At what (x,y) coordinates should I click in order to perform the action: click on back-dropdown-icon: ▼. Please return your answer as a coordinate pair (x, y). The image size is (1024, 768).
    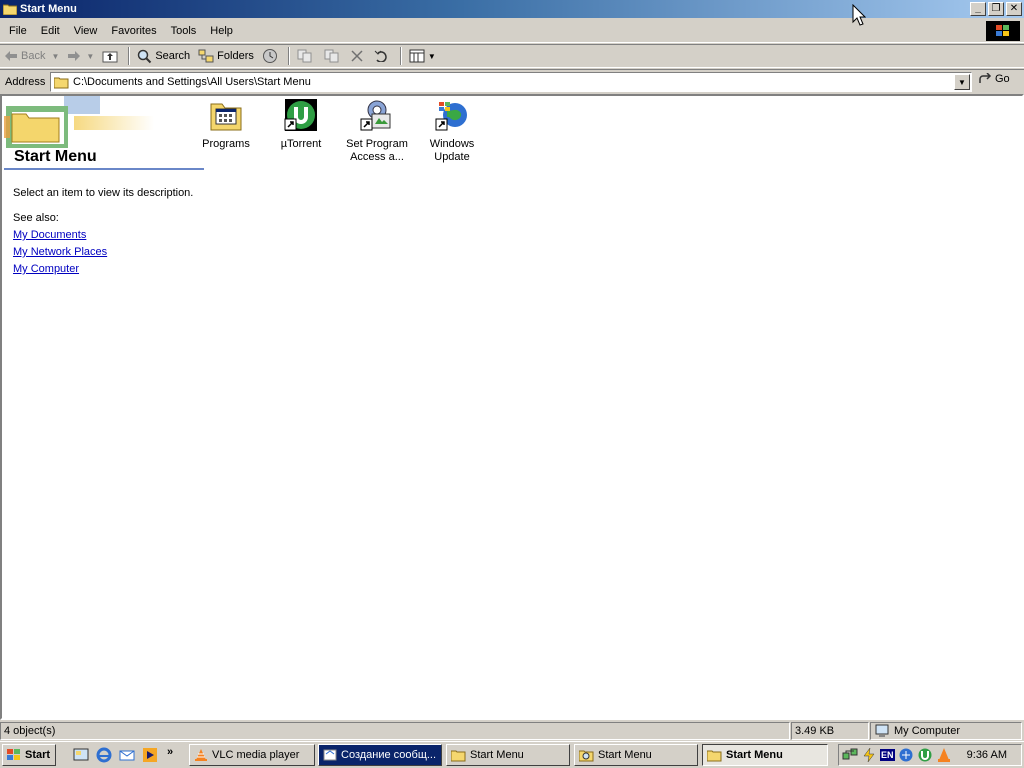
    Looking at the image, I should click on (55, 56).